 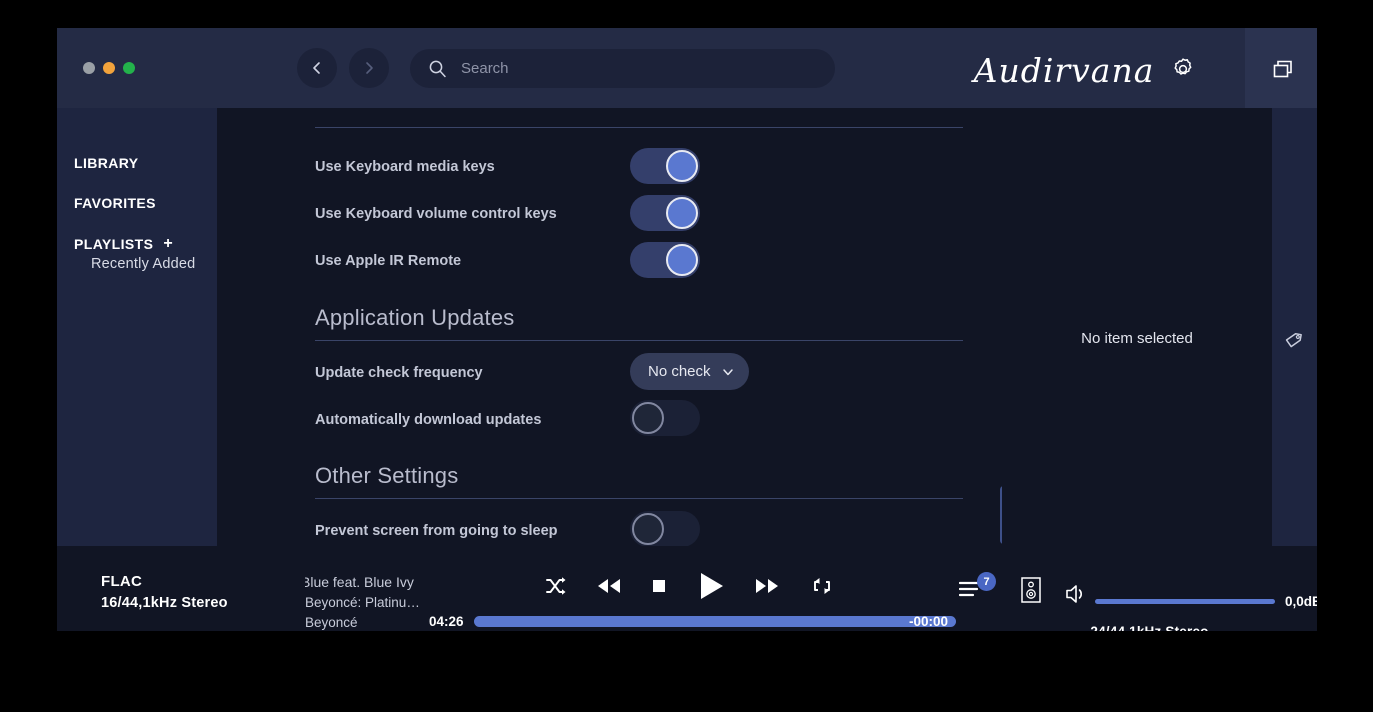 What do you see at coordinates (665, 166) in the screenshot?
I see `toggle-keyboard-media-keys` at bounding box center [665, 166].